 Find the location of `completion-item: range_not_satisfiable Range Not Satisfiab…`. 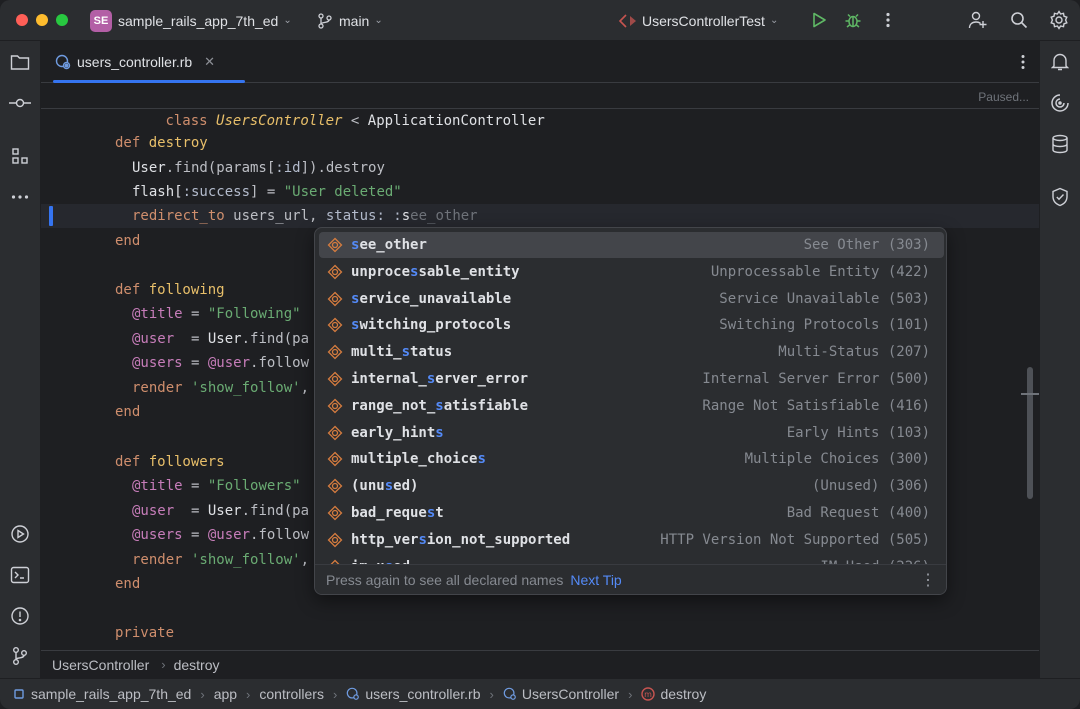

completion-item: range_not_satisfiable Range Not Satisfiab… is located at coordinates (631, 406).